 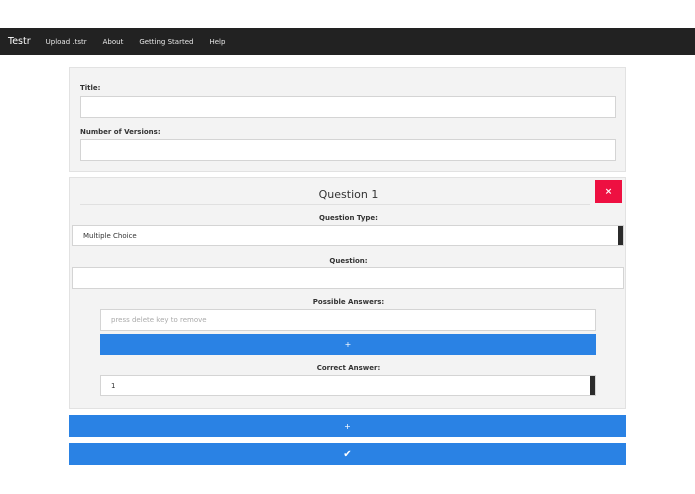 I want to click on add-answer-button: +, so click(x=348, y=344).